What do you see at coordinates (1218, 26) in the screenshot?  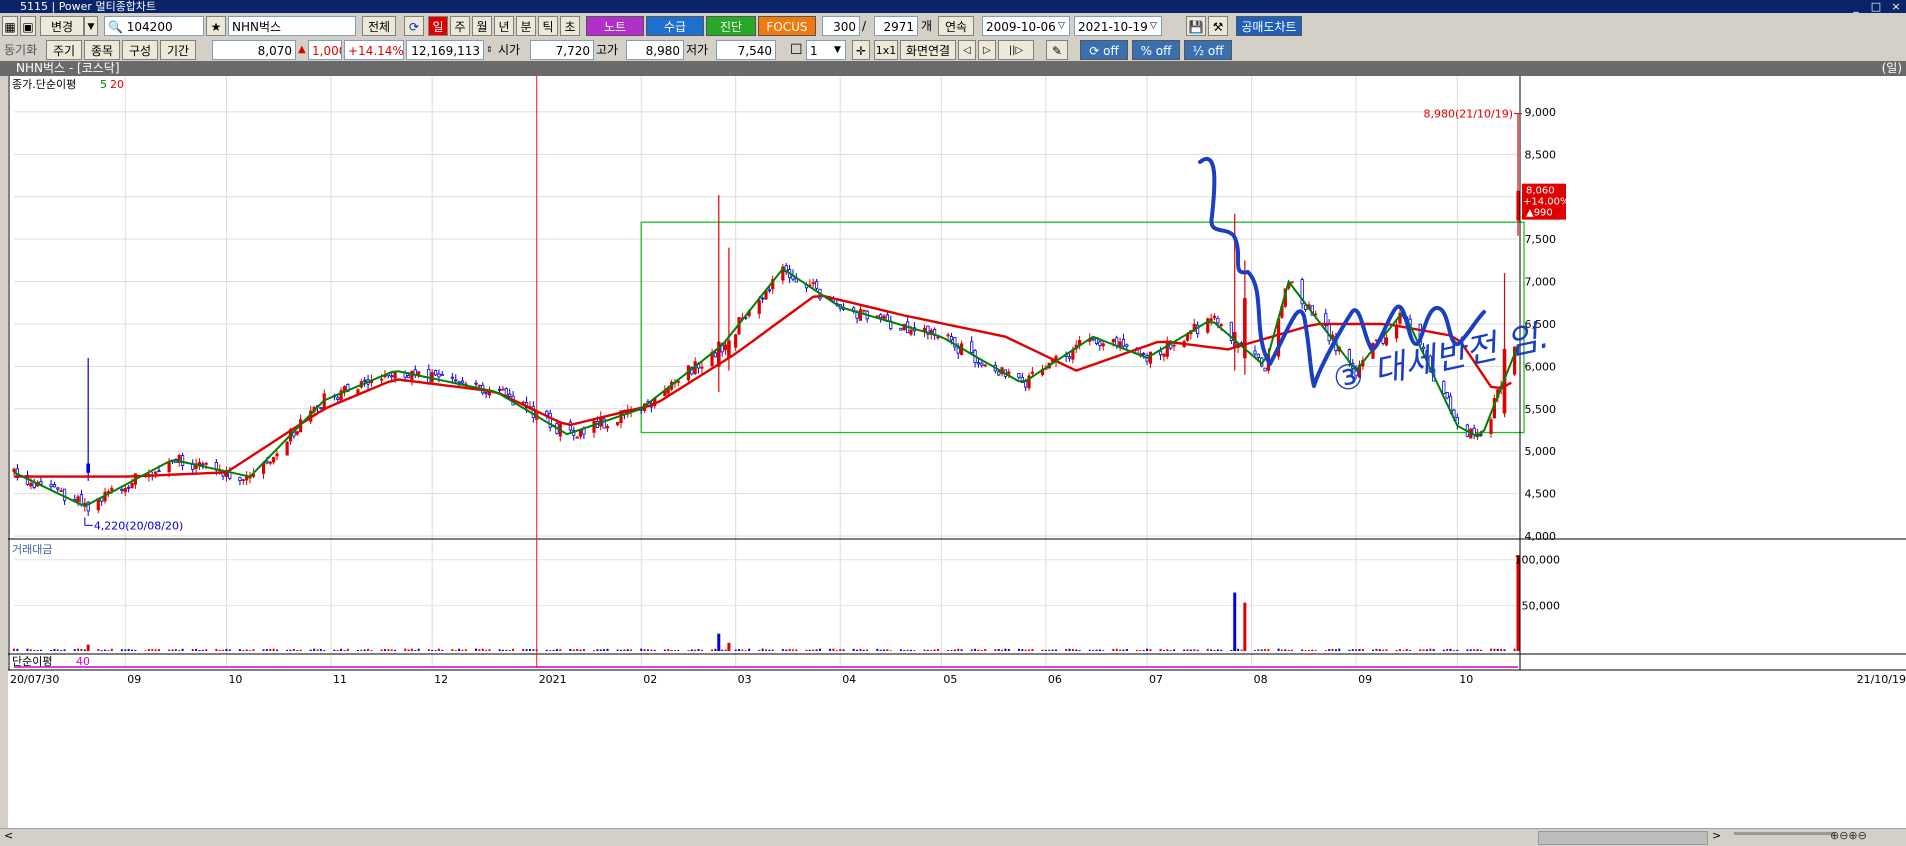 I see `tools-icon: ⚒` at bounding box center [1218, 26].